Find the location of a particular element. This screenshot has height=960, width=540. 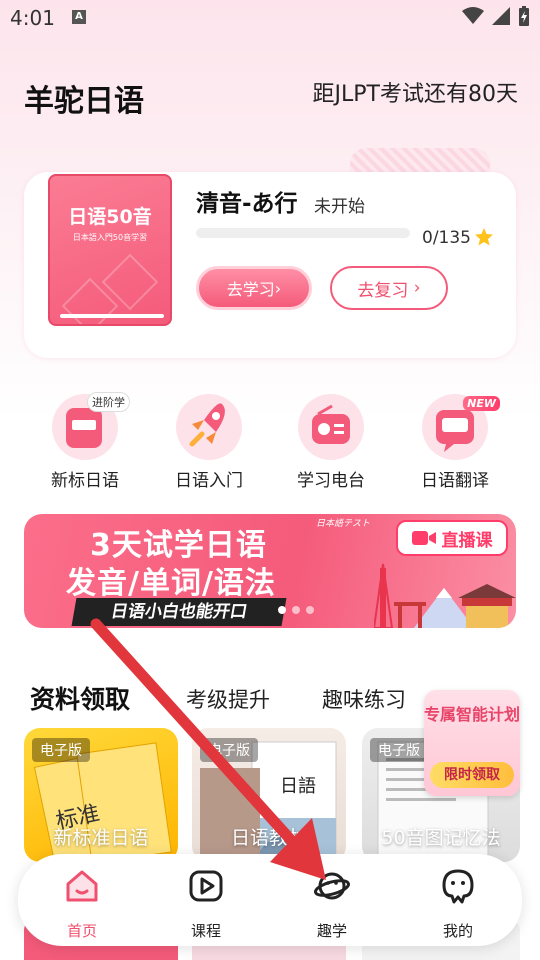

status-bar: 4:01 A is located at coordinates (270, 18).